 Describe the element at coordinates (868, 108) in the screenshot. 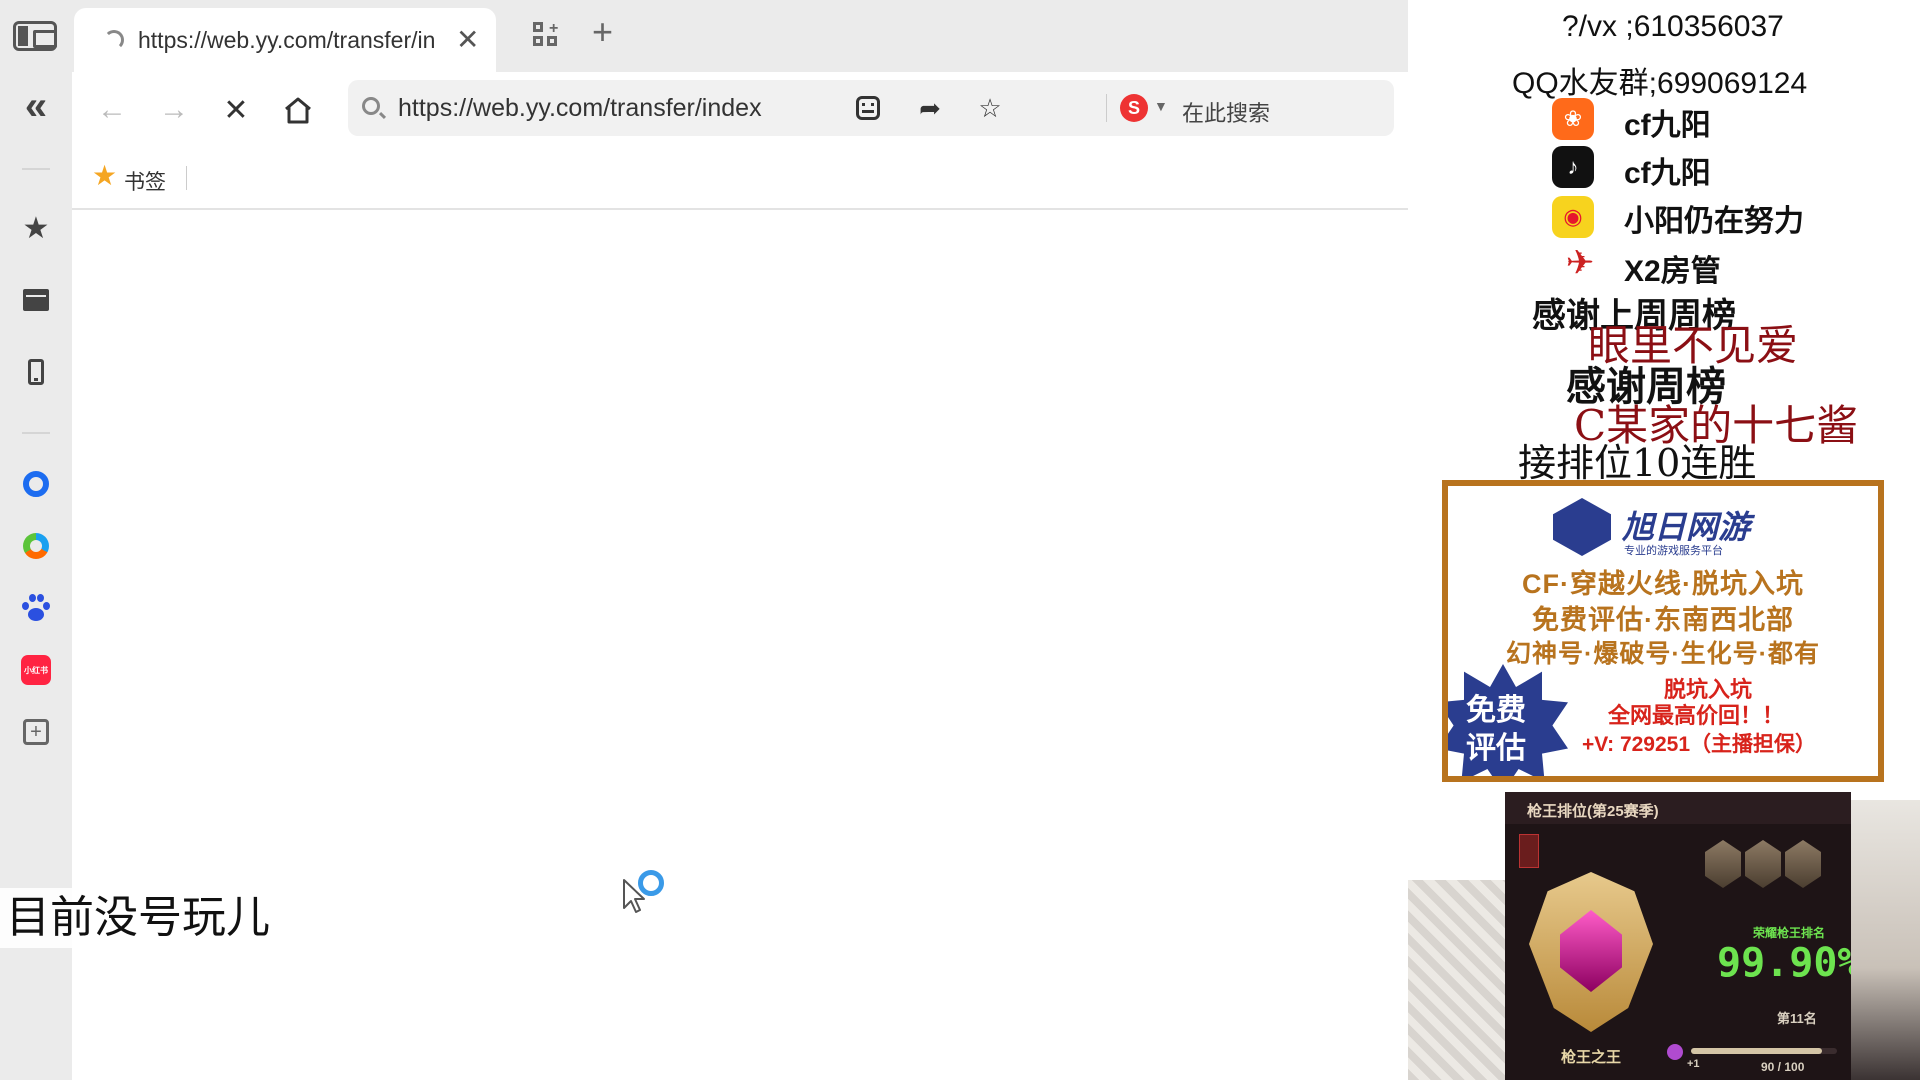

I see `reader-mode-icon` at that location.